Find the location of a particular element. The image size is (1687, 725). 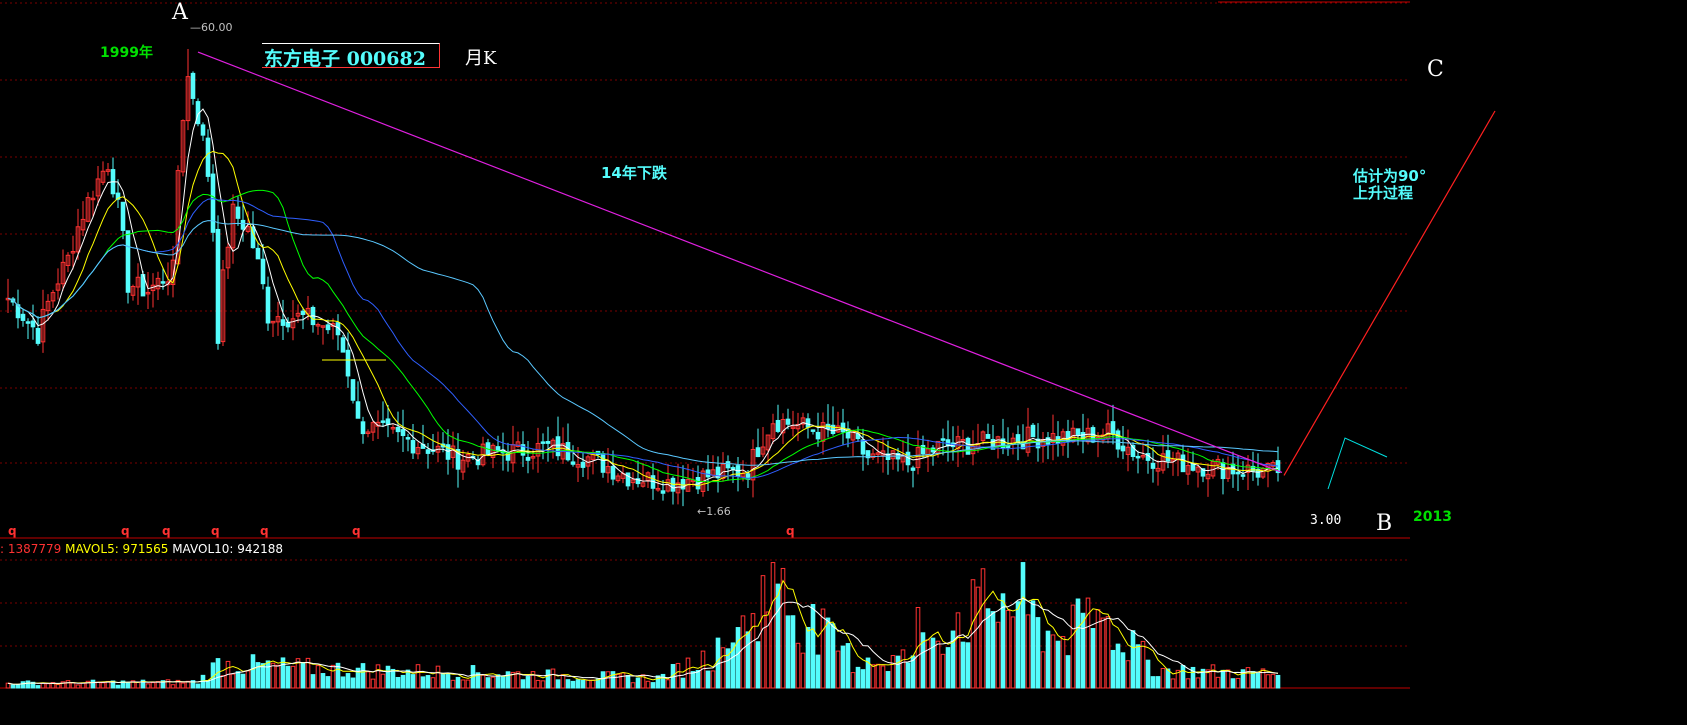

trend-line-cyan is located at coordinates (1357, 463).